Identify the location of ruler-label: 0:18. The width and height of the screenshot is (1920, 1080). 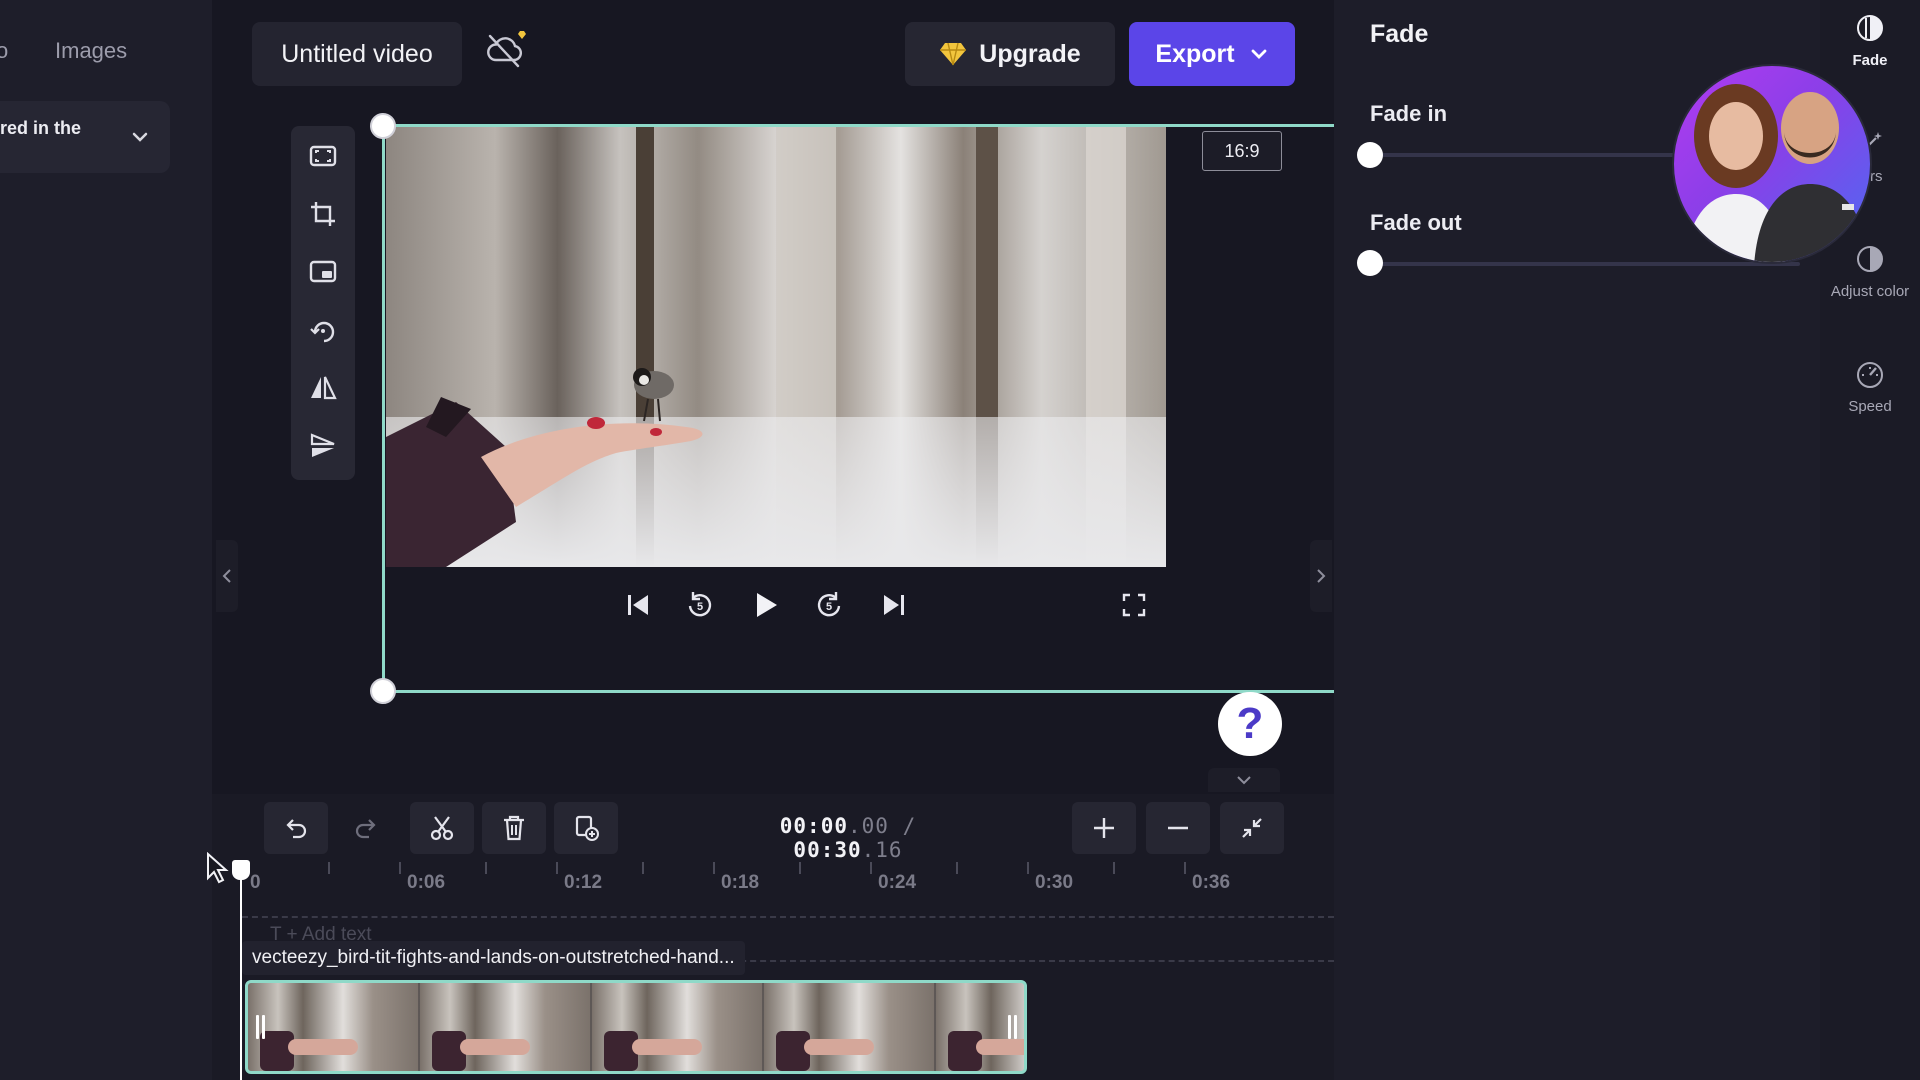
(740, 882).